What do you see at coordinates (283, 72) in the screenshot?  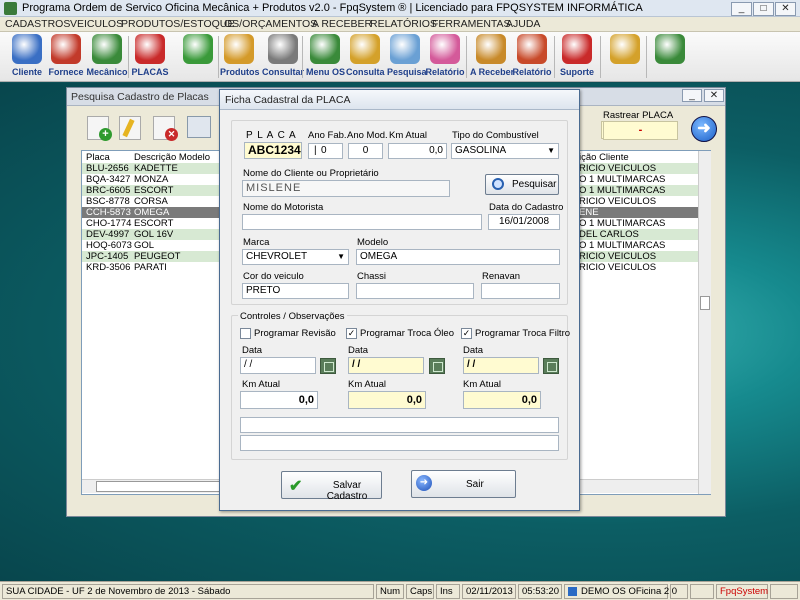 I see `toolbar-label: Consultar` at bounding box center [283, 72].